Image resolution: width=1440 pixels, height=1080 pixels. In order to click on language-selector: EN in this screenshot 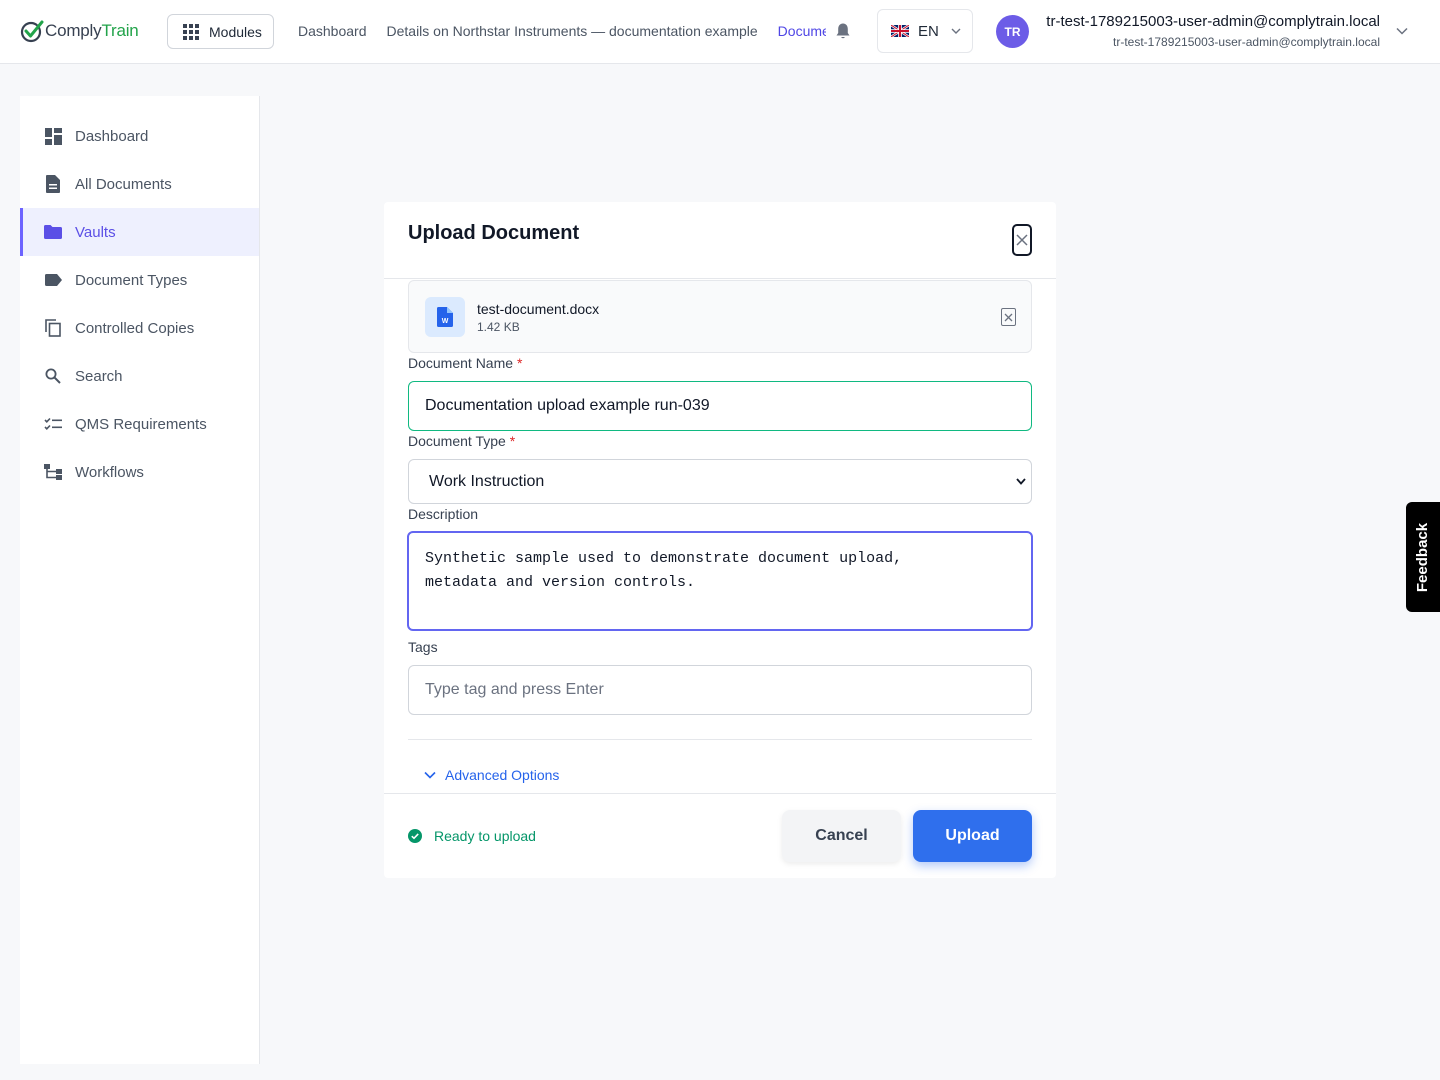, I will do `click(925, 31)`.